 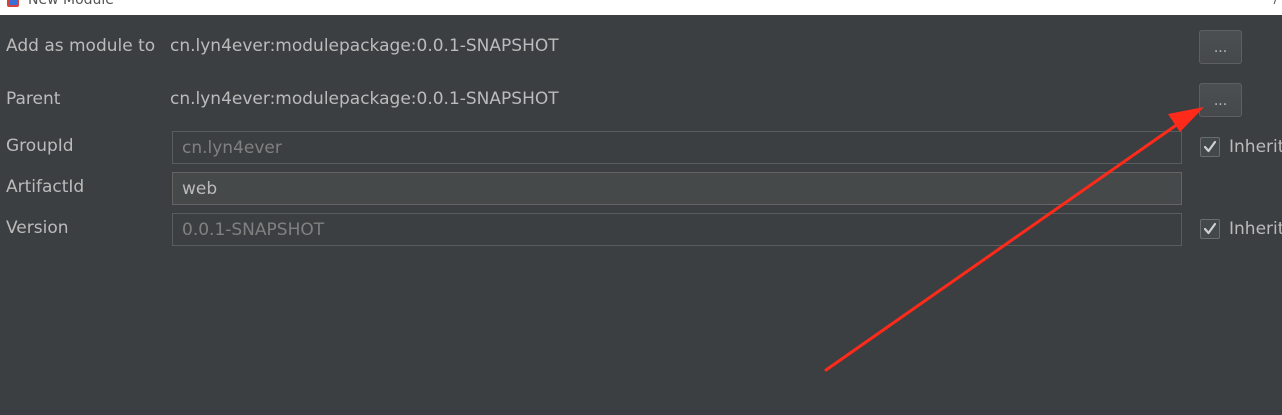 I want to click on version-inherit-checkbox: Inherit, so click(x=1241, y=229).